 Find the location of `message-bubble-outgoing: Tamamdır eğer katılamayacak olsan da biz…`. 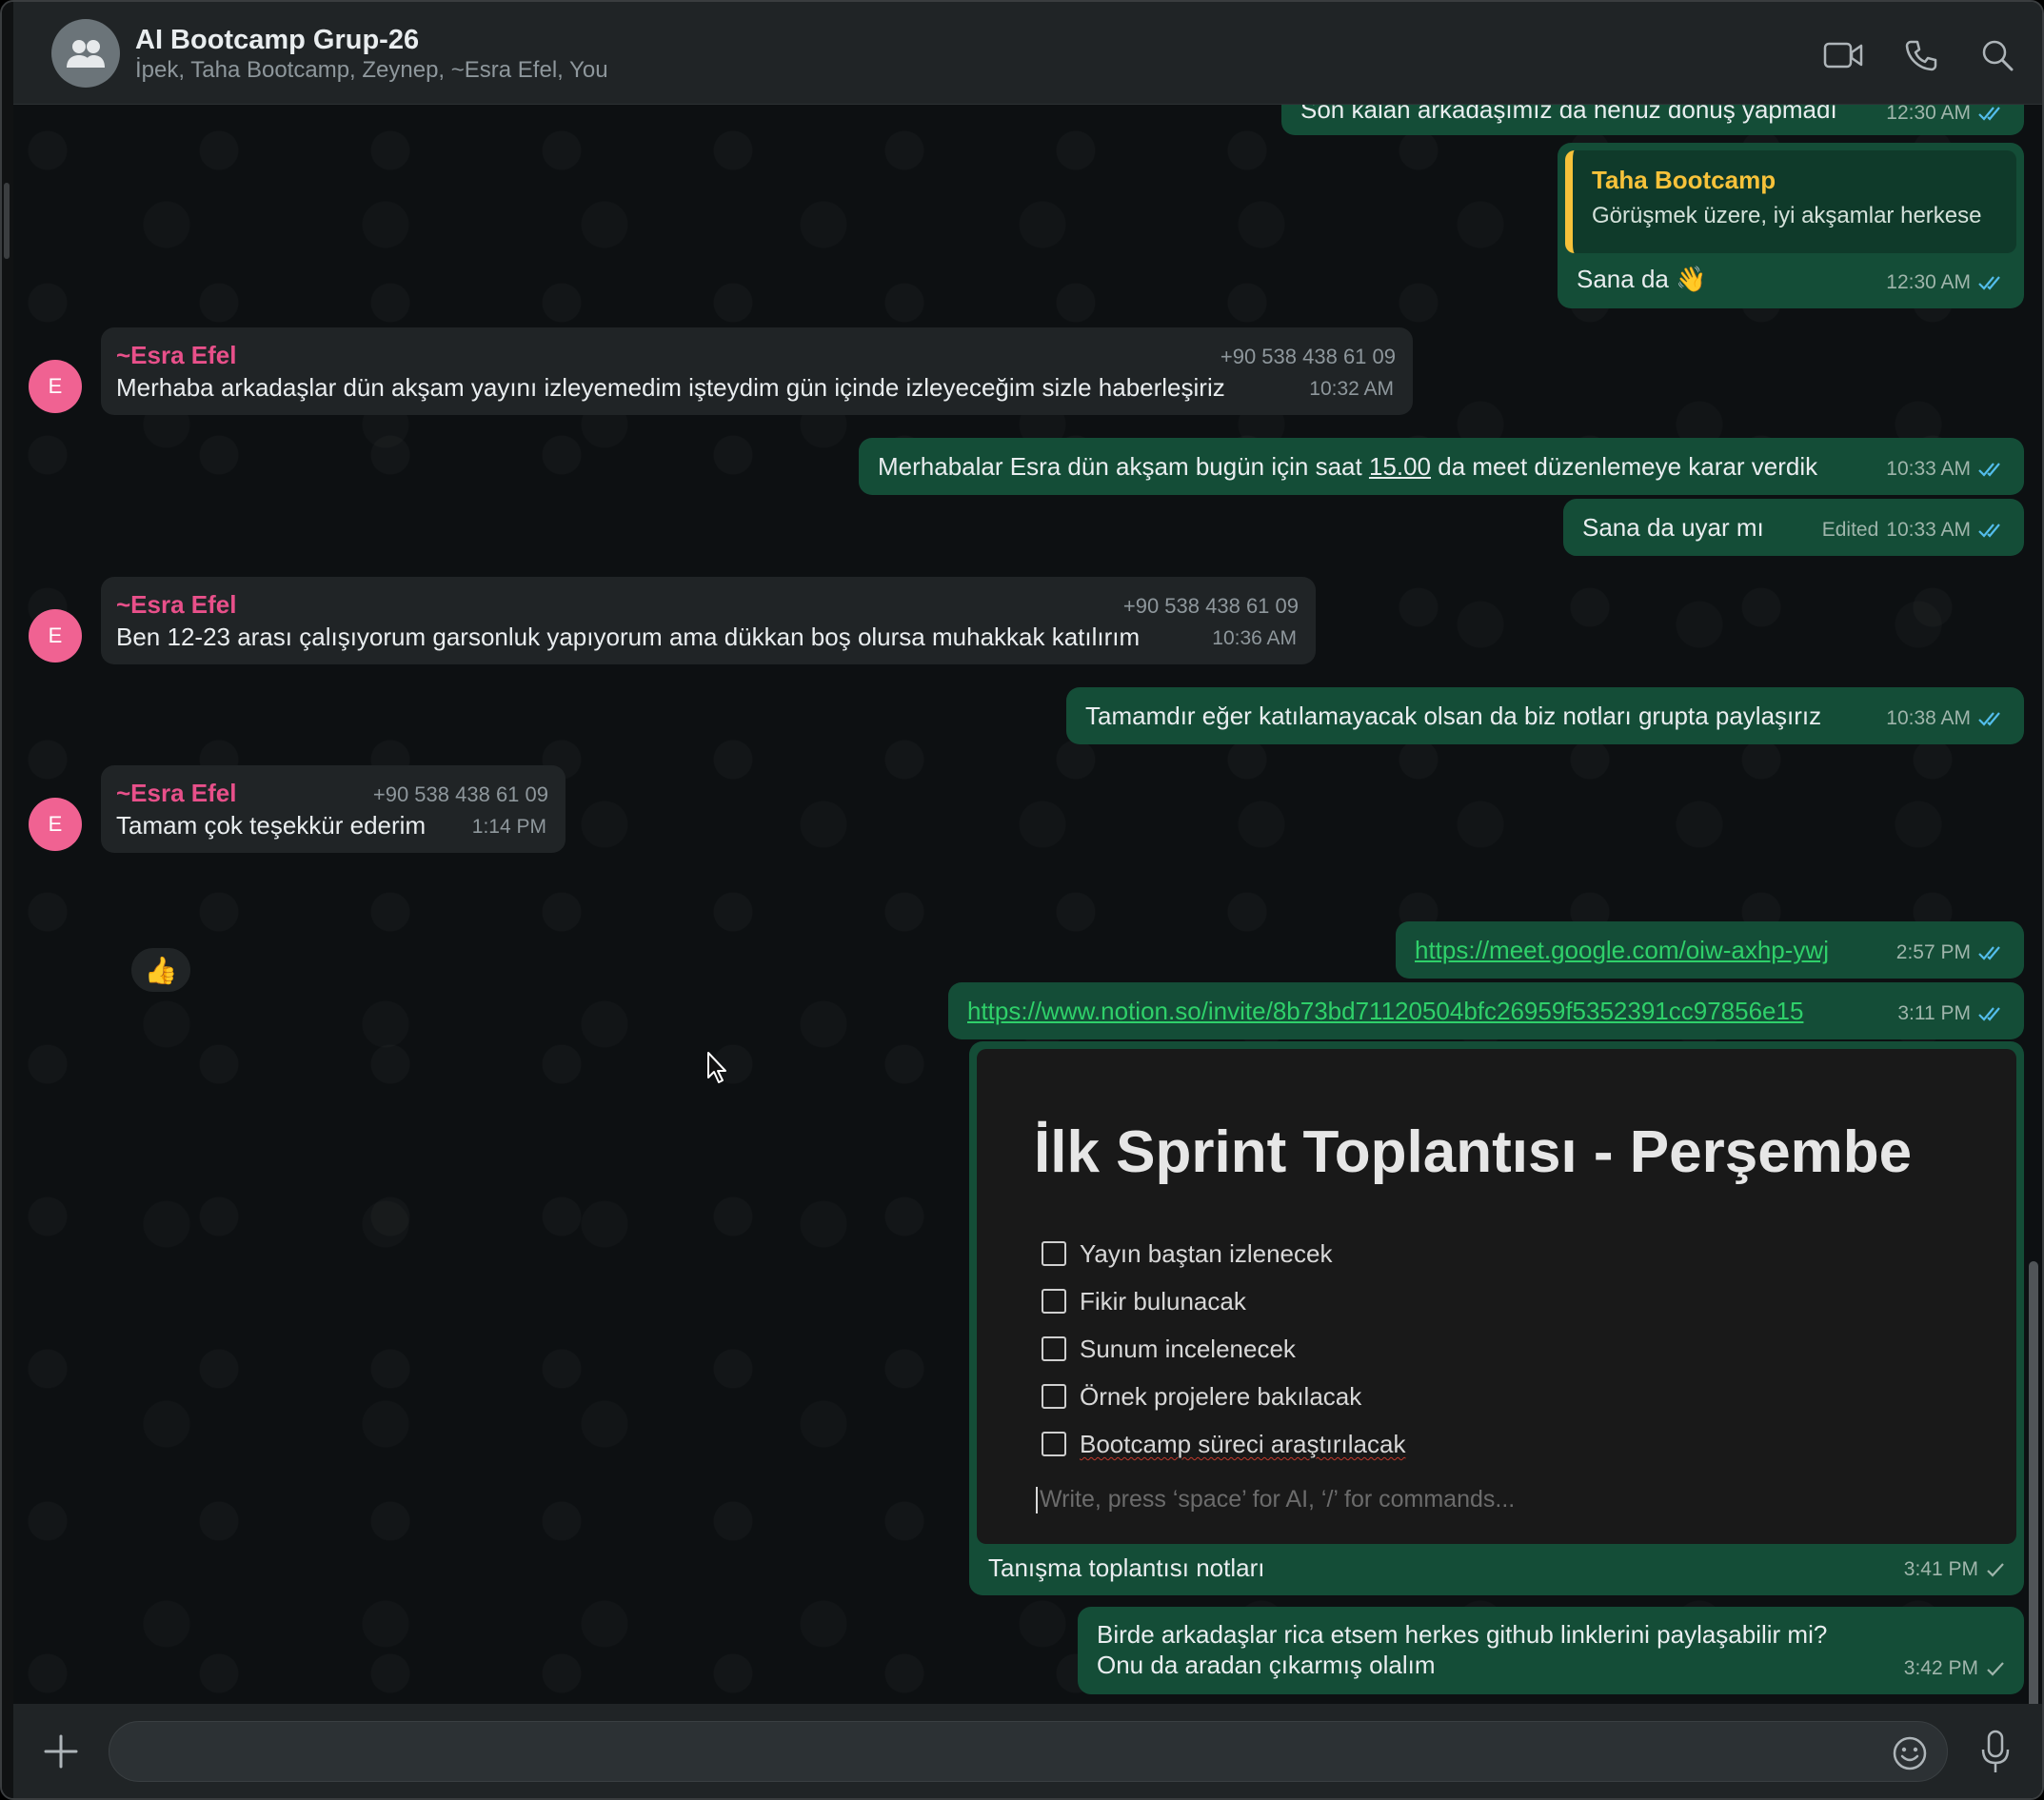

message-bubble-outgoing: Tamamdır eğer katılamayacak olsan da biz… is located at coordinates (1545, 715).